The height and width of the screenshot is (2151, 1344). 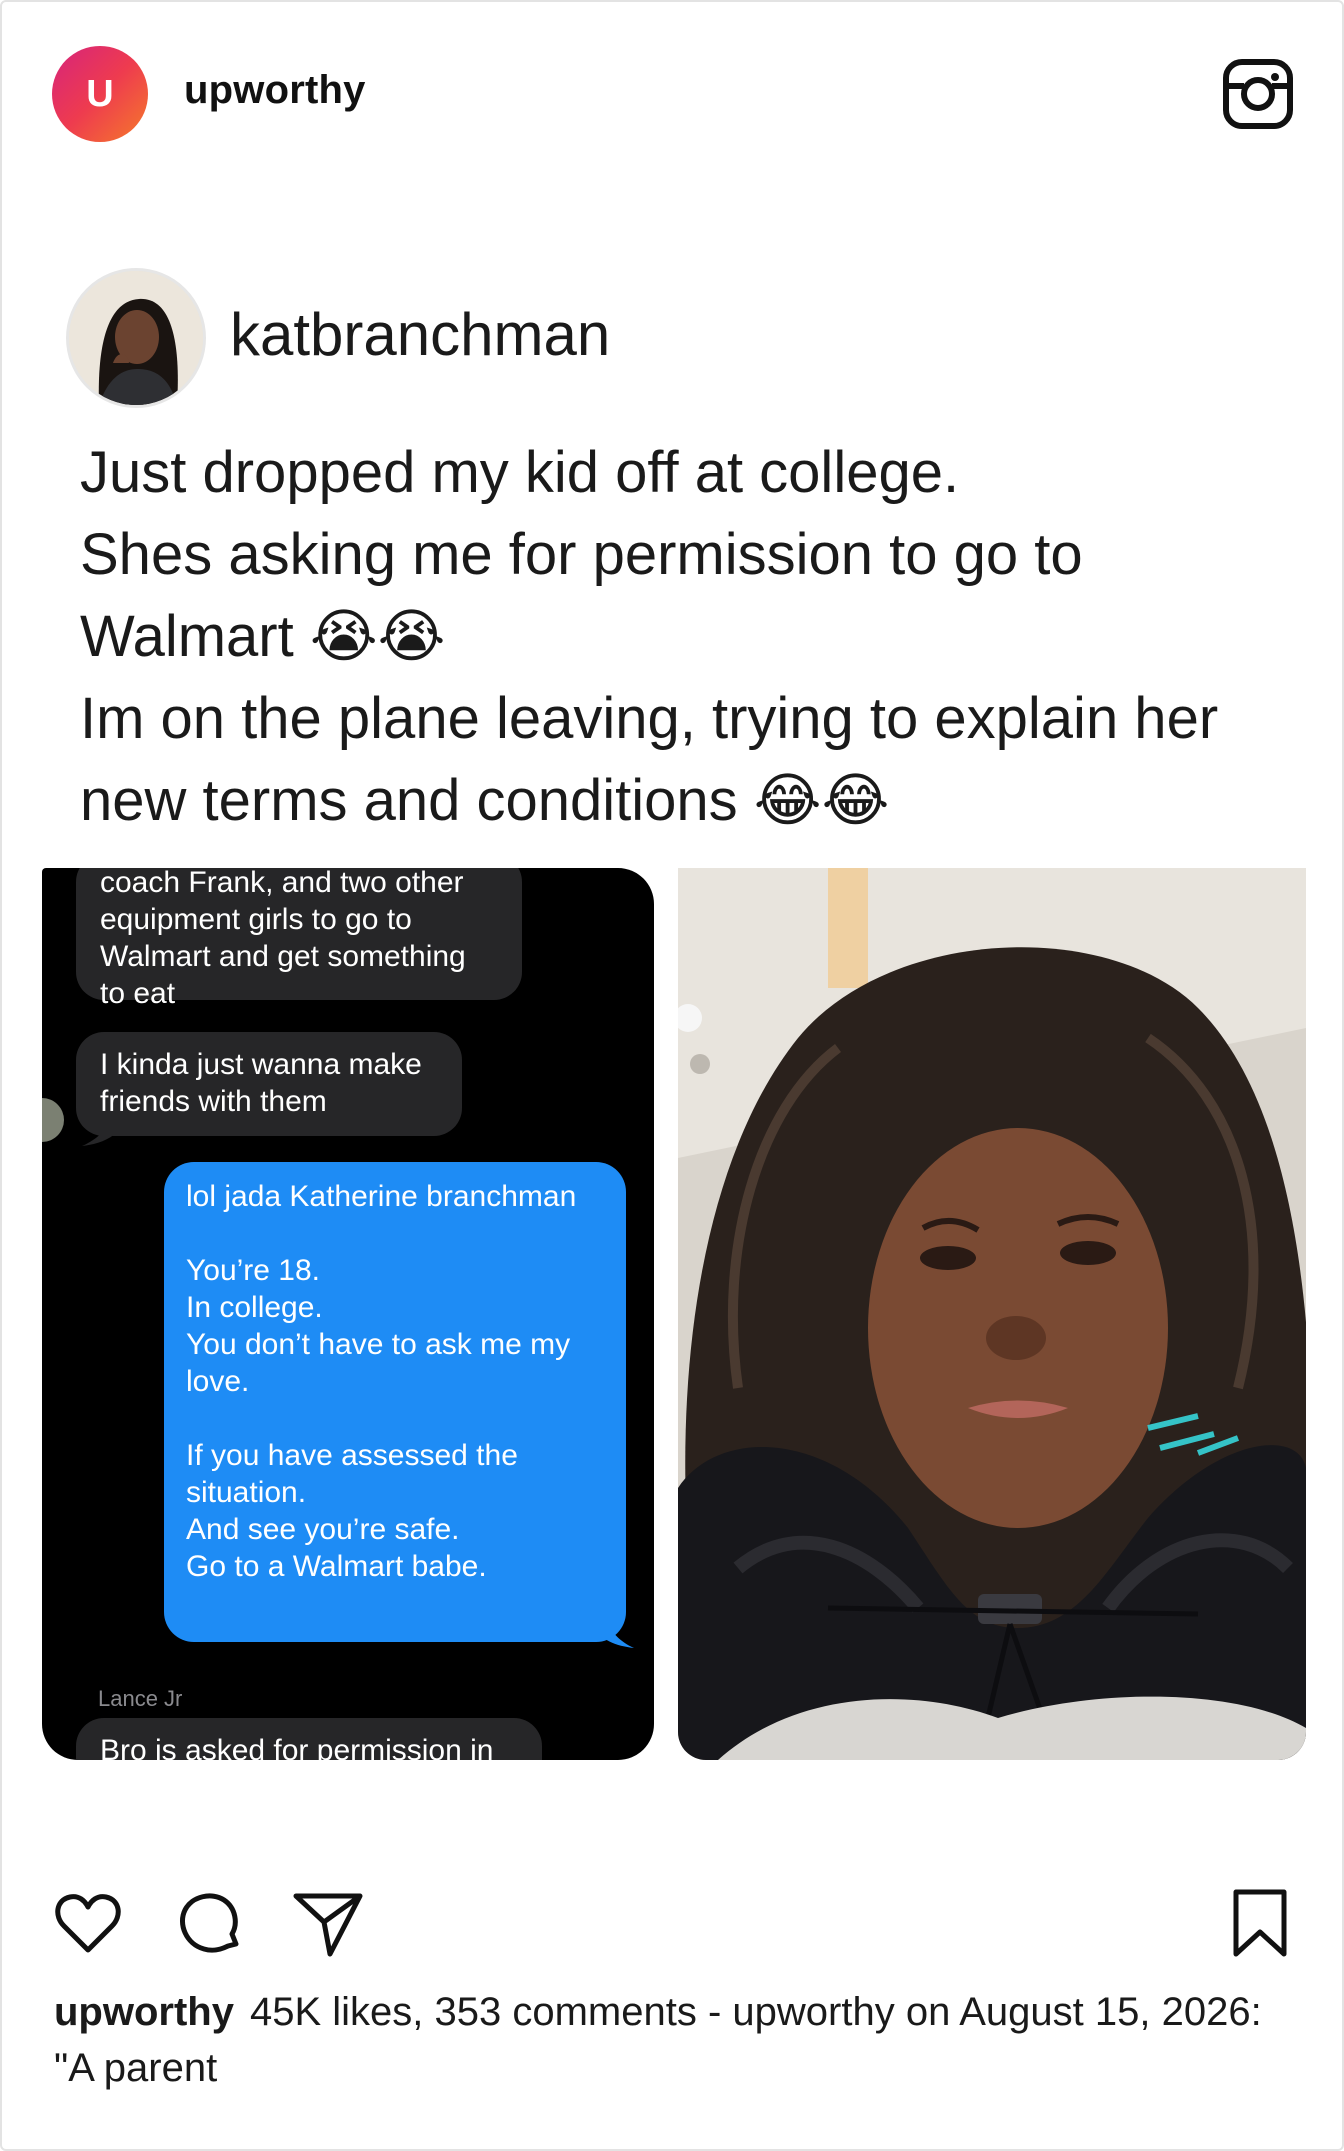 I want to click on meta-username: upworthy, so click(x=144, y=2012).